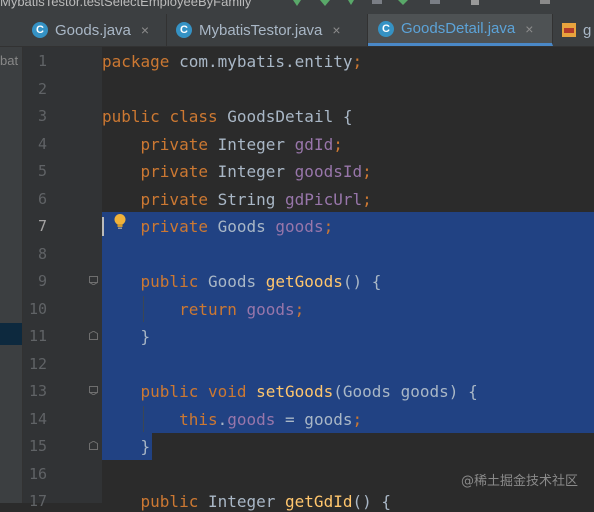 This screenshot has width=594, height=512. I want to click on debug-icon, so click(325, 3).